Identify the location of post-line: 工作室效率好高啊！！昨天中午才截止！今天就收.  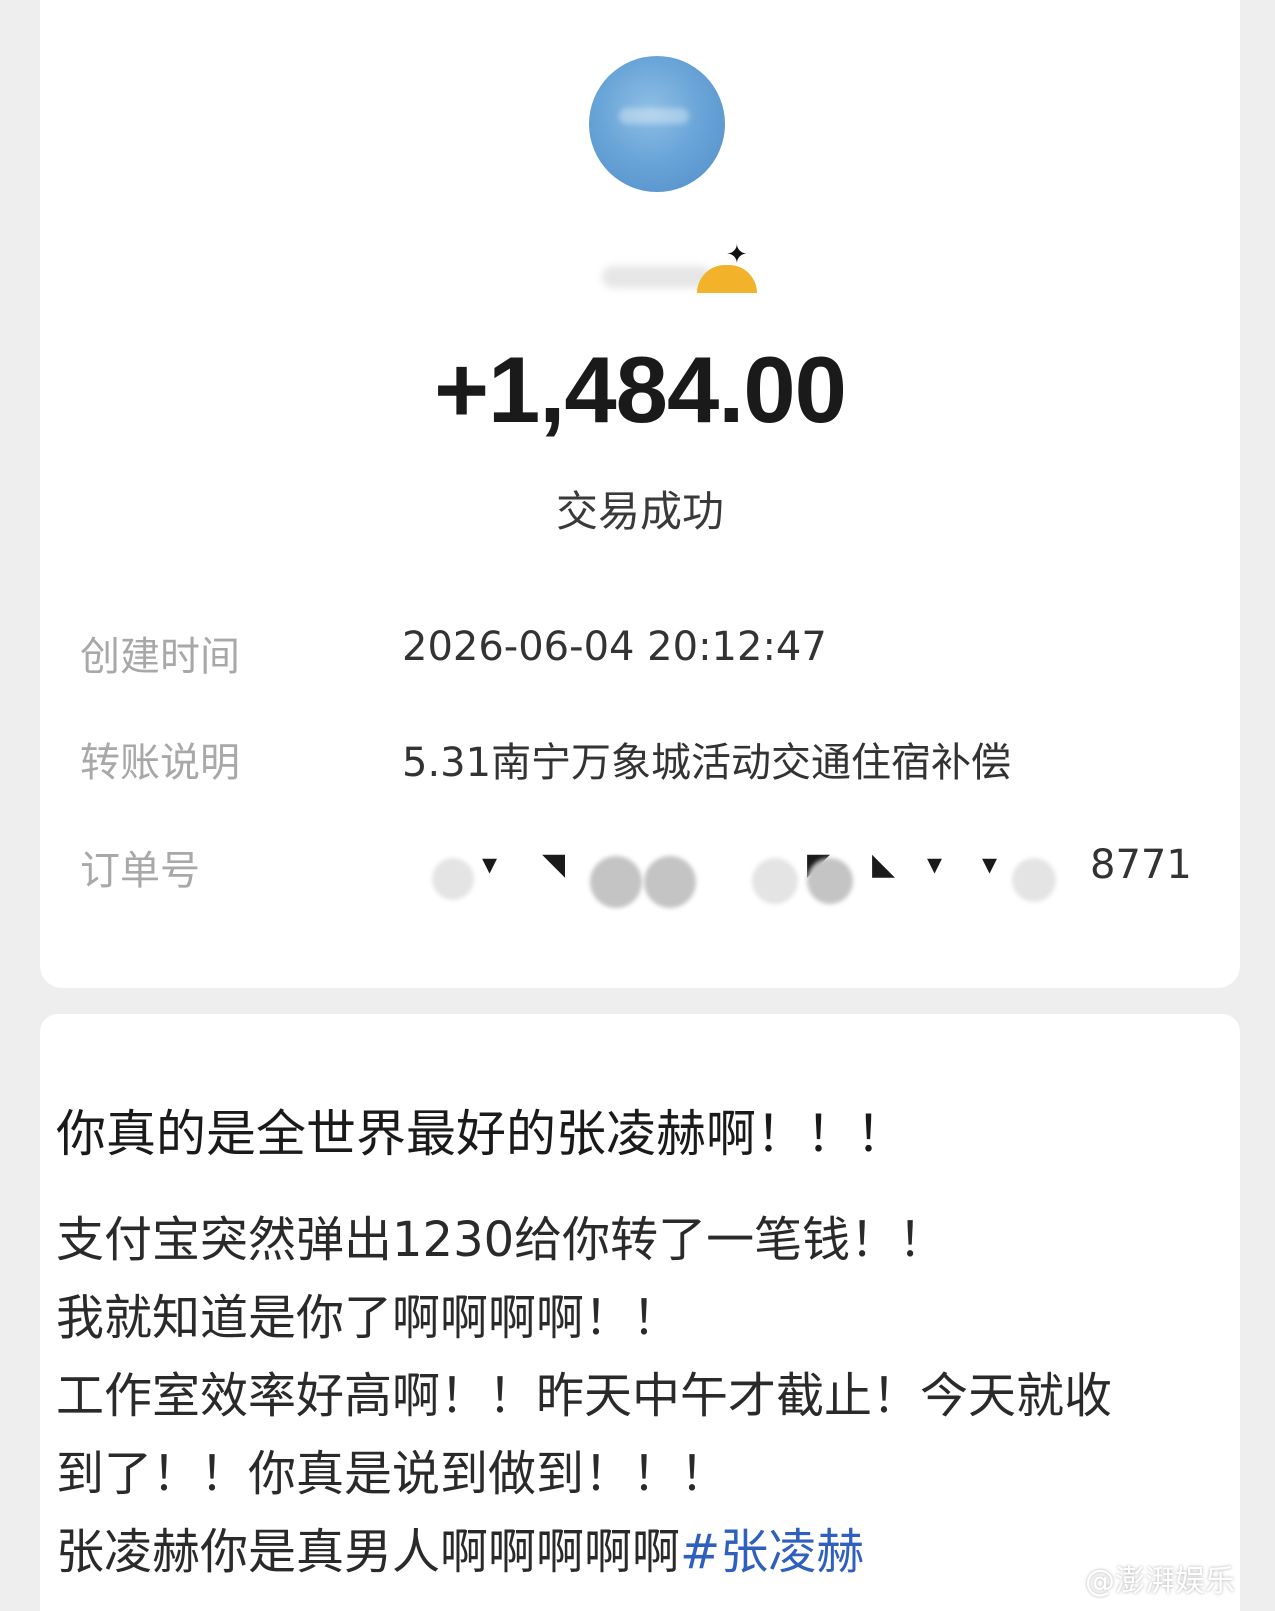
(584, 1396).